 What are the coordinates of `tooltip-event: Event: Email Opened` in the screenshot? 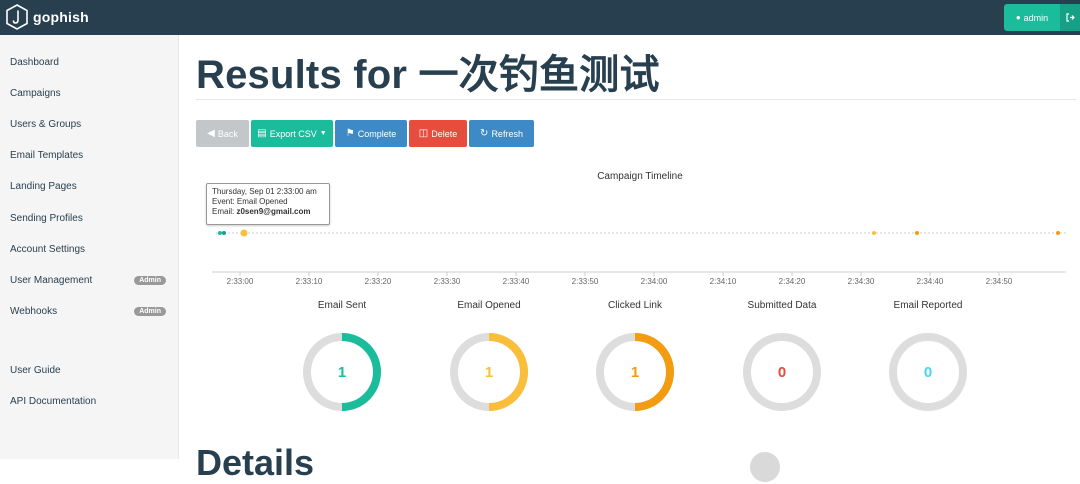 It's located at (250, 201).